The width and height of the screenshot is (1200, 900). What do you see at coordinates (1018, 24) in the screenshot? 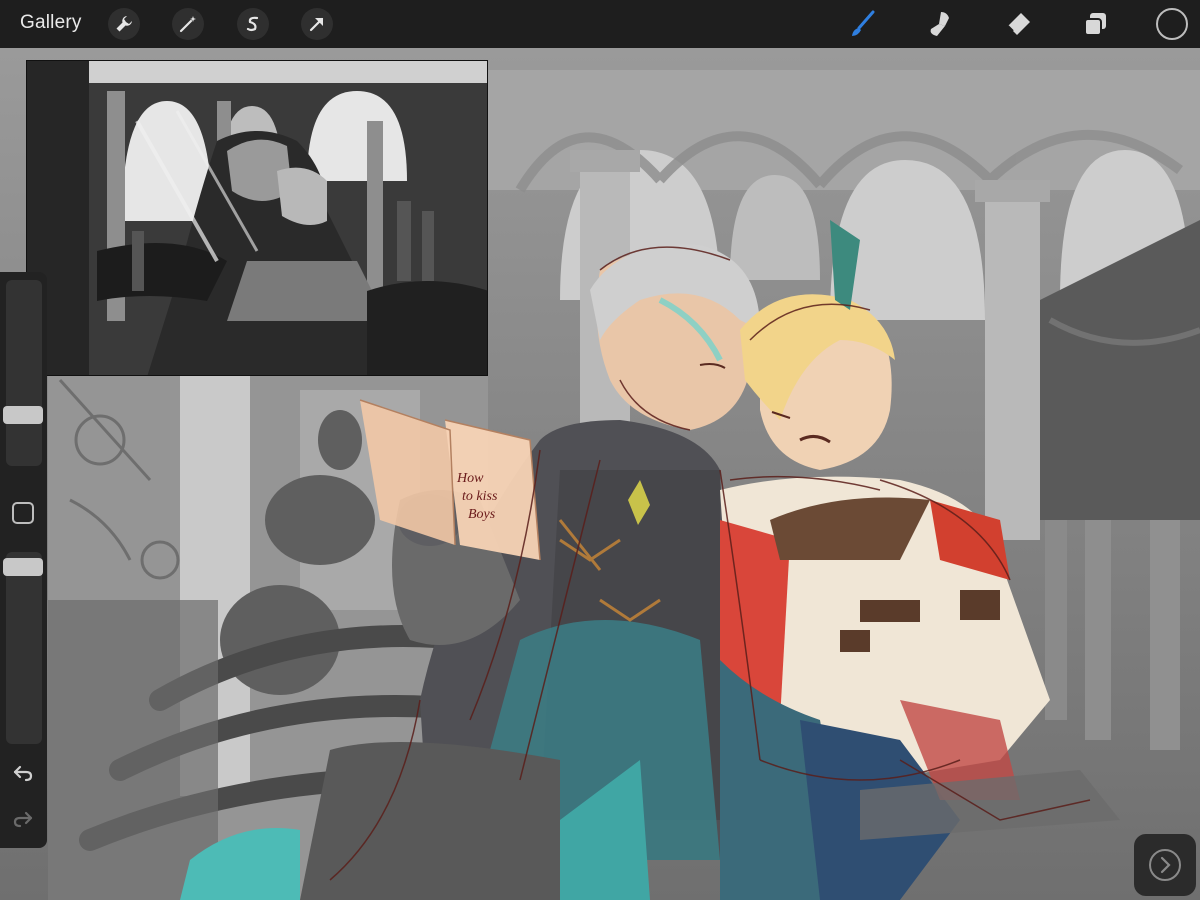
I see `eraser-icon` at bounding box center [1018, 24].